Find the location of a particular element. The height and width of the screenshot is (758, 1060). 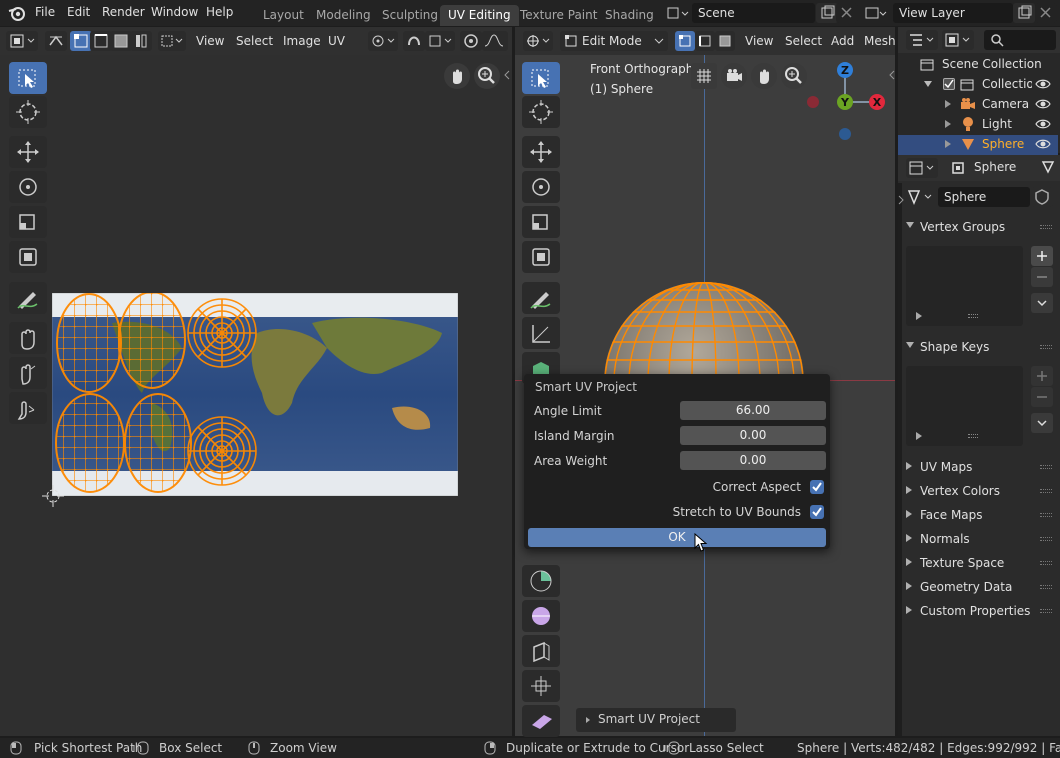

view-layer-field: View Layer is located at coordinates (953, 13).